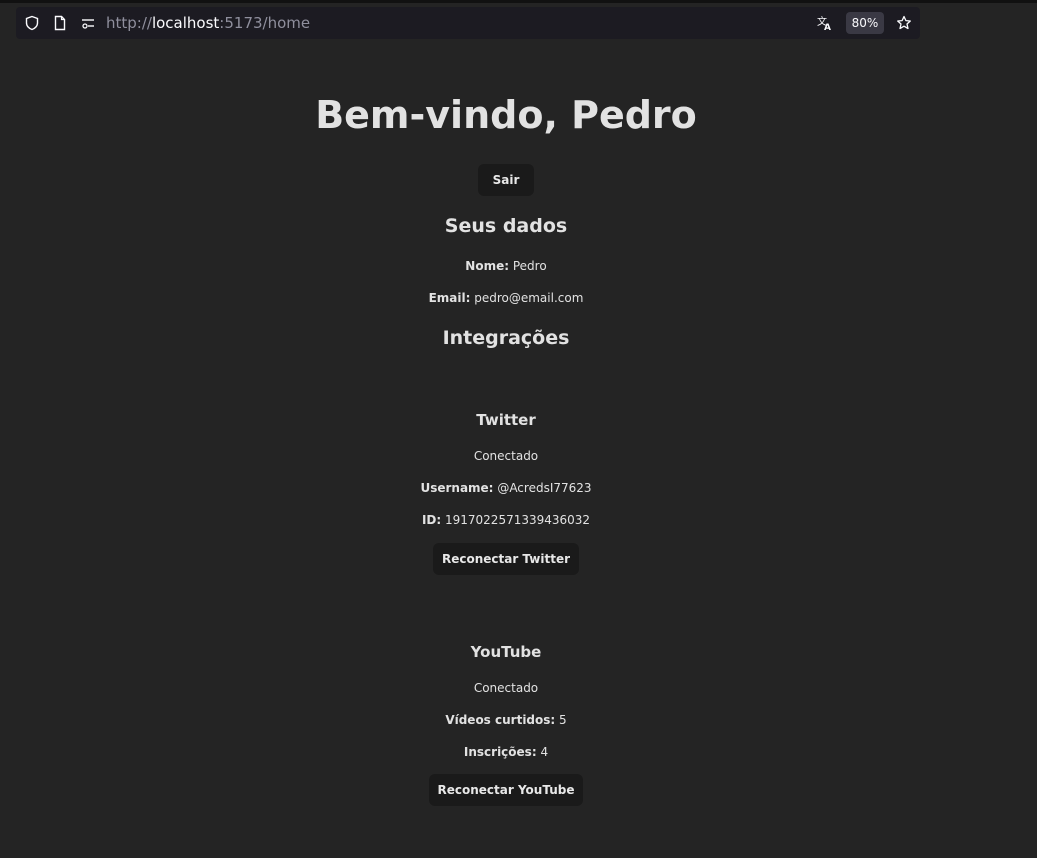 The width and height of the screenshot is (1037, 858). Describe the element at coordinates (487, 266) in the screenshot. I see `name-label: Nome:` at that location.